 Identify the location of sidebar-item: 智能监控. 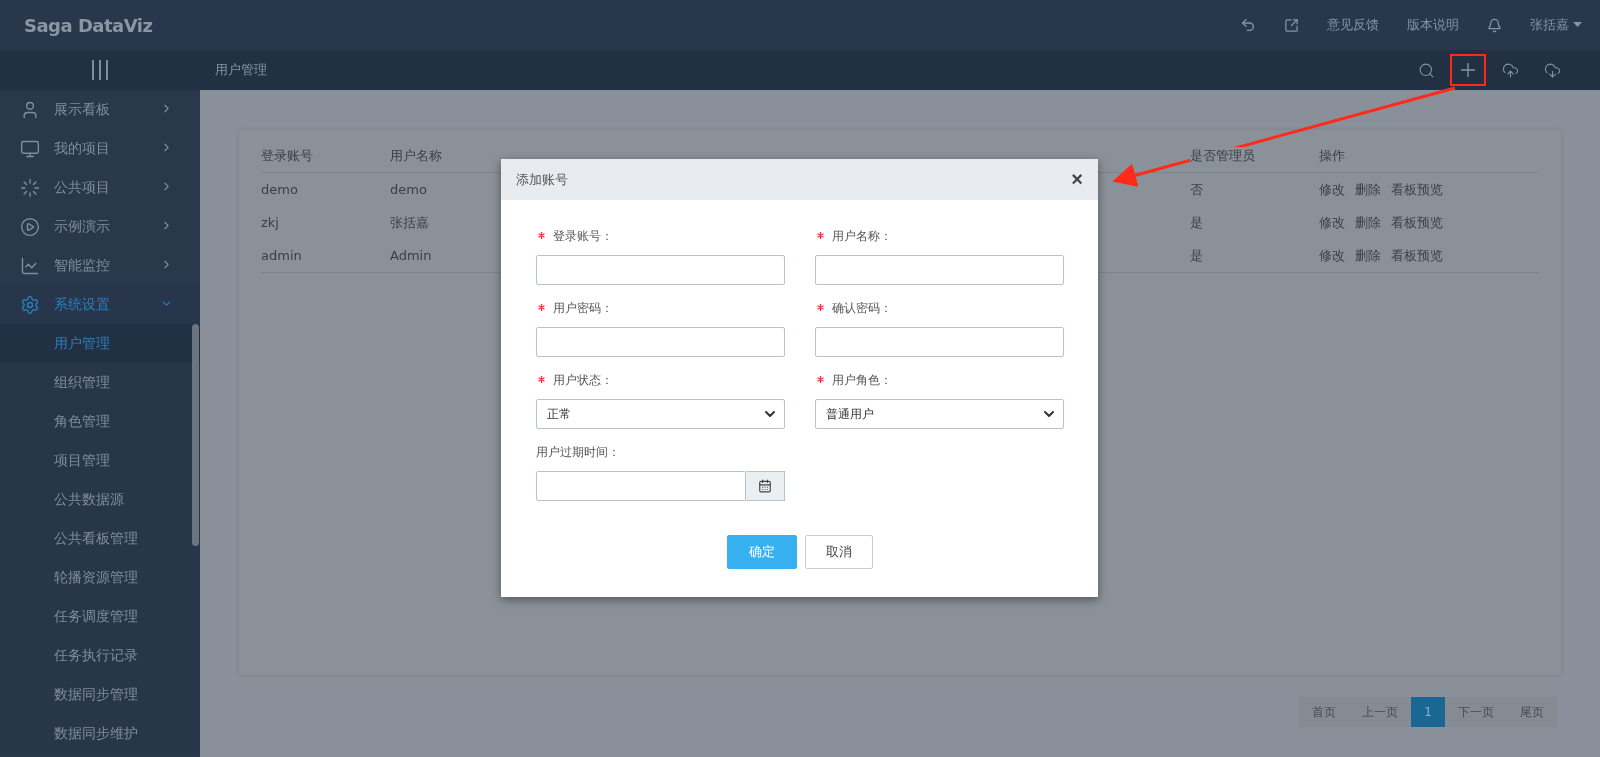
(100, 265).